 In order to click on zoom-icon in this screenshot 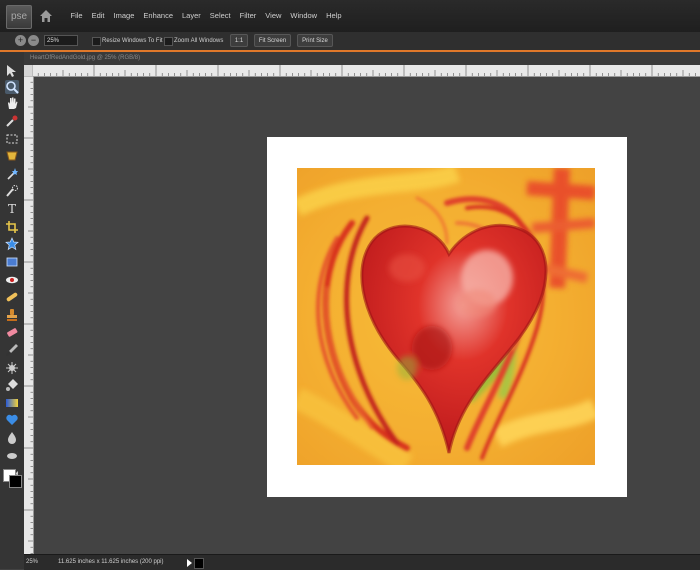, I will do `click(12, 87)`.